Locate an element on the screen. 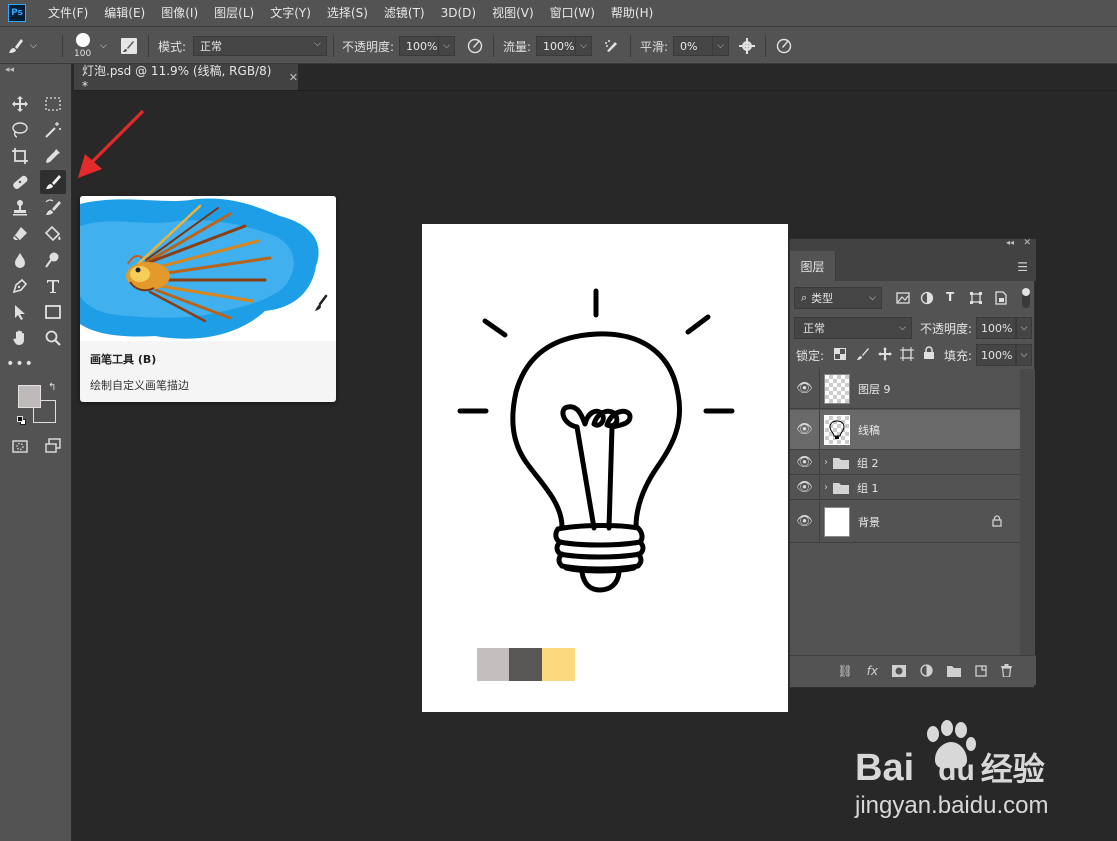  paint-bucket-tool is located at coordinates (53, 234).